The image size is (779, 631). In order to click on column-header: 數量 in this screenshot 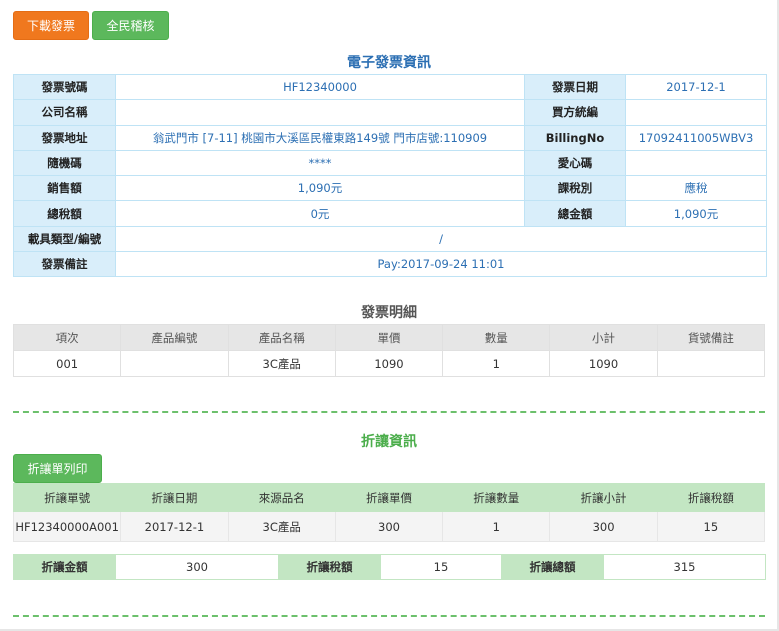, I will do `click(496, 337)`.